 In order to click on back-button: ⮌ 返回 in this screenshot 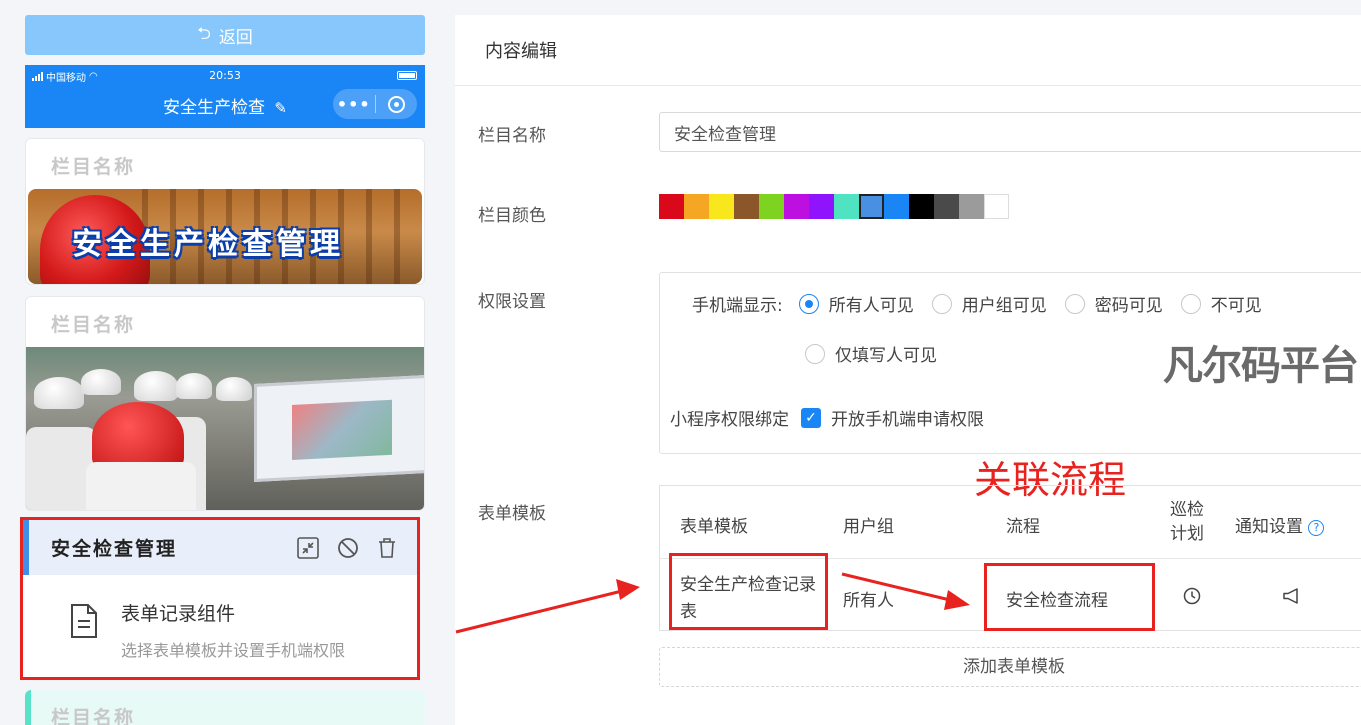, I will do `click(225, 35)`.